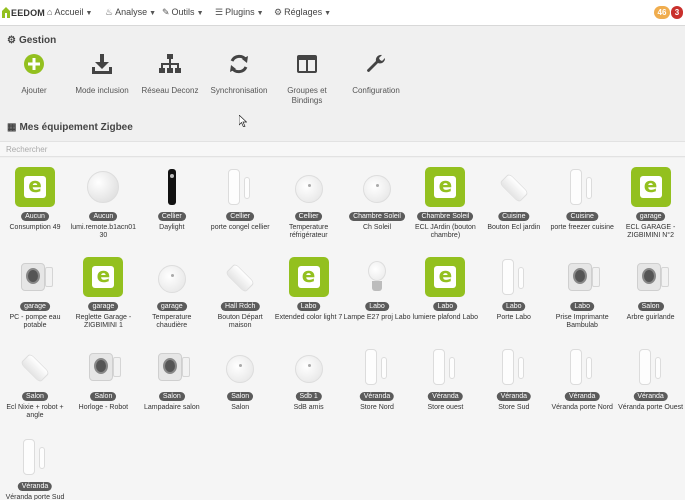 Image resolution: width=685 pixels, height=500 pixels. What do you see at coordinates (130, 12) in the screenshot?
I see `nav-analyse: ♨ Analyse ▼` at bounding box center [130, 12].